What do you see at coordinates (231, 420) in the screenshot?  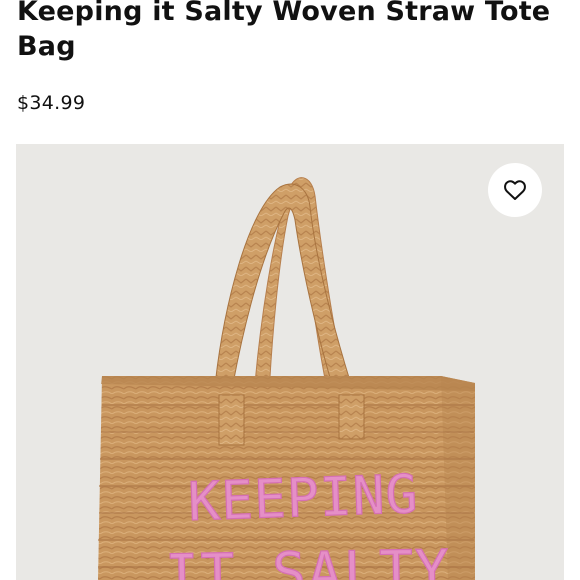 I see `handle-tab-left` at bounding box center [231, 420].